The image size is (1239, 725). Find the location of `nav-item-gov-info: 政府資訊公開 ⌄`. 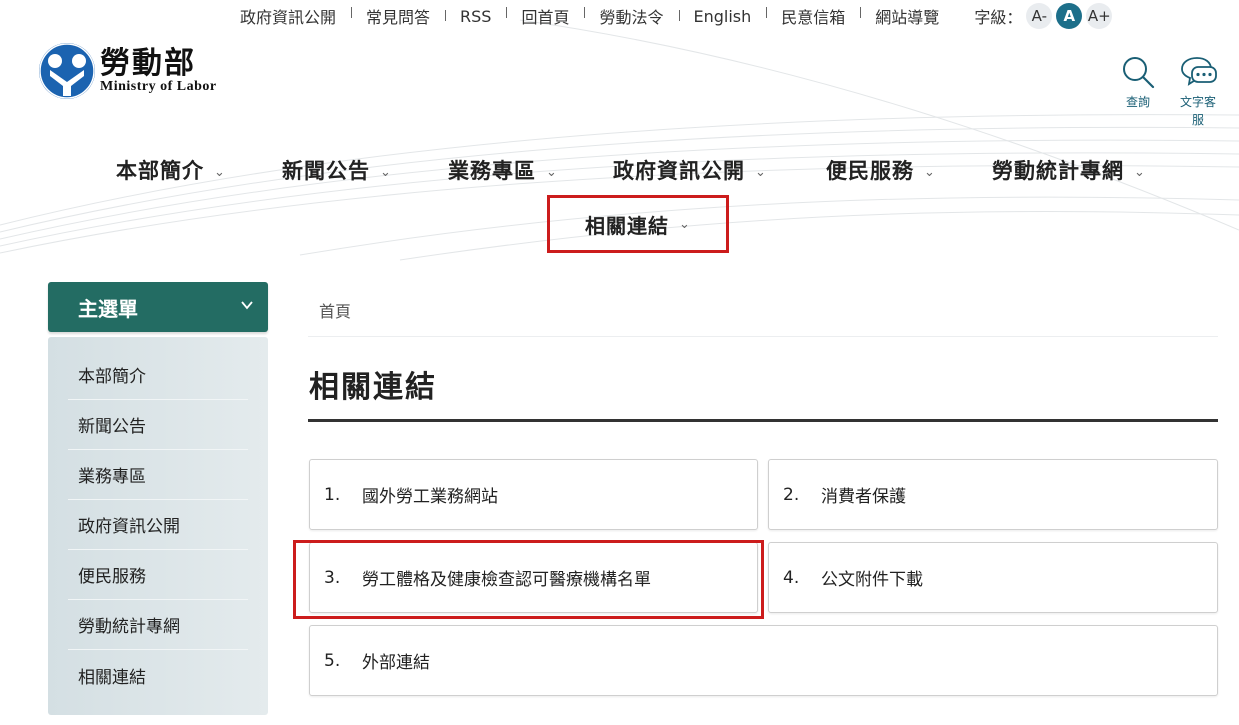

nav-item-gov-info: 政府資訊公開 ⌄ is located at coordinates (690, 170).